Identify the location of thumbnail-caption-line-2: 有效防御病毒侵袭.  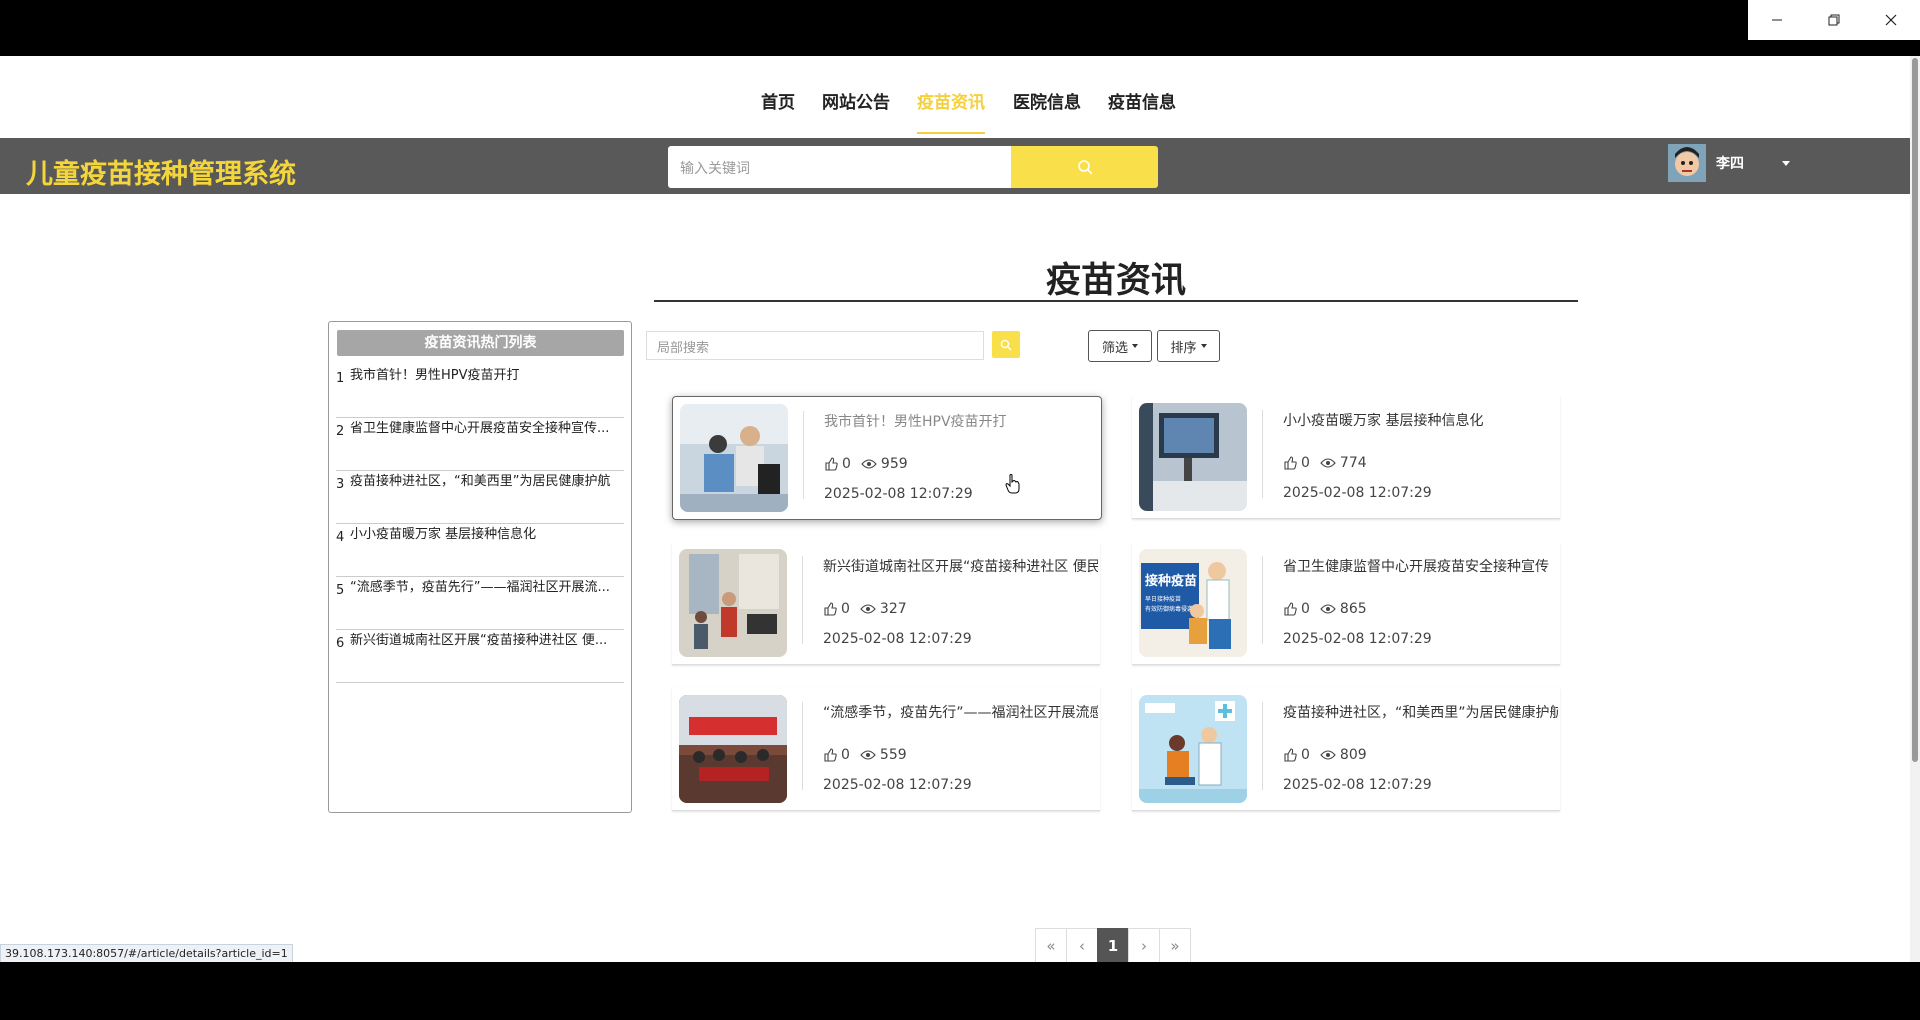
(1169, 609).